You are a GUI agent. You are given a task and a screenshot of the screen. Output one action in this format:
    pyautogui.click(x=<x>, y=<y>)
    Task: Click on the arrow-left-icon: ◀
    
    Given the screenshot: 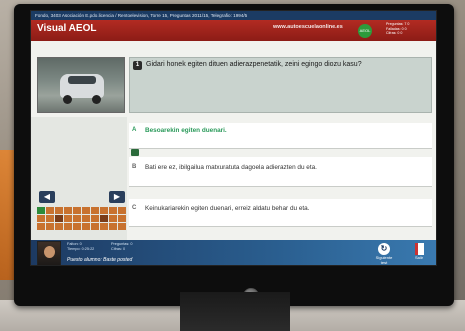 What is the action you would take?
    pyautogui.click(x=47, y=196)
    